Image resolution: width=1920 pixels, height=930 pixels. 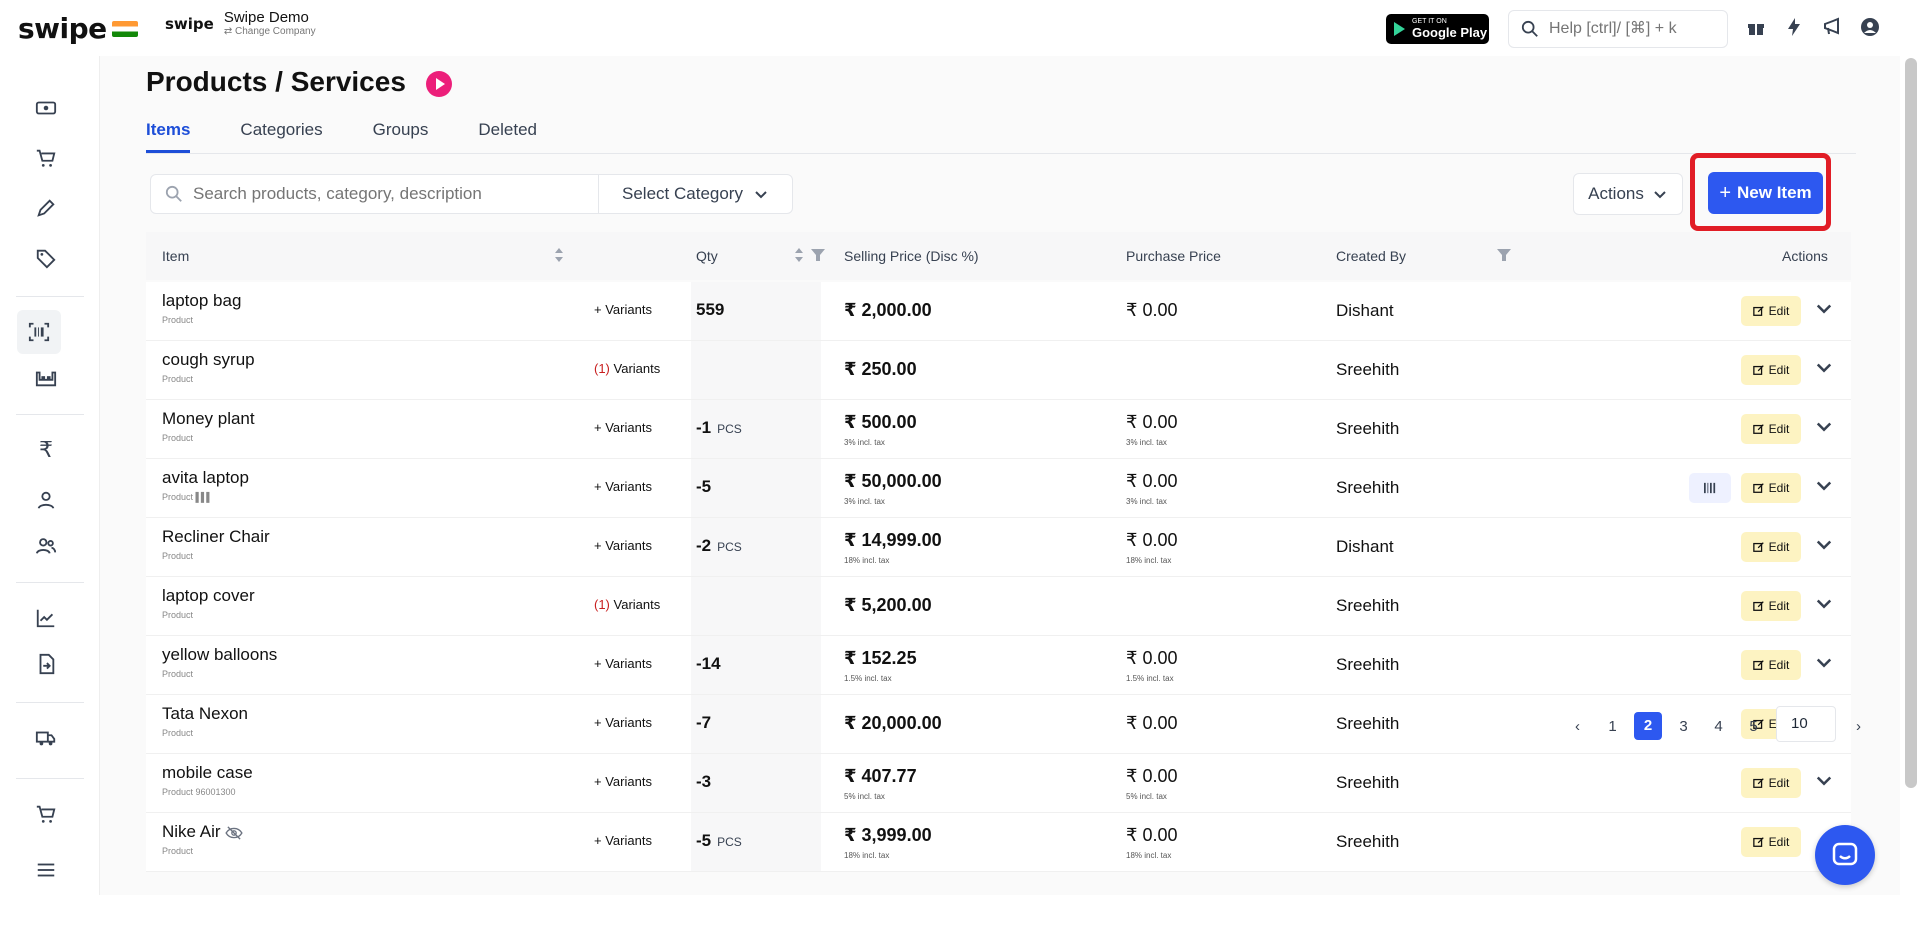 I want to click on page-size-select: 10, so click(x=1806, y=724).